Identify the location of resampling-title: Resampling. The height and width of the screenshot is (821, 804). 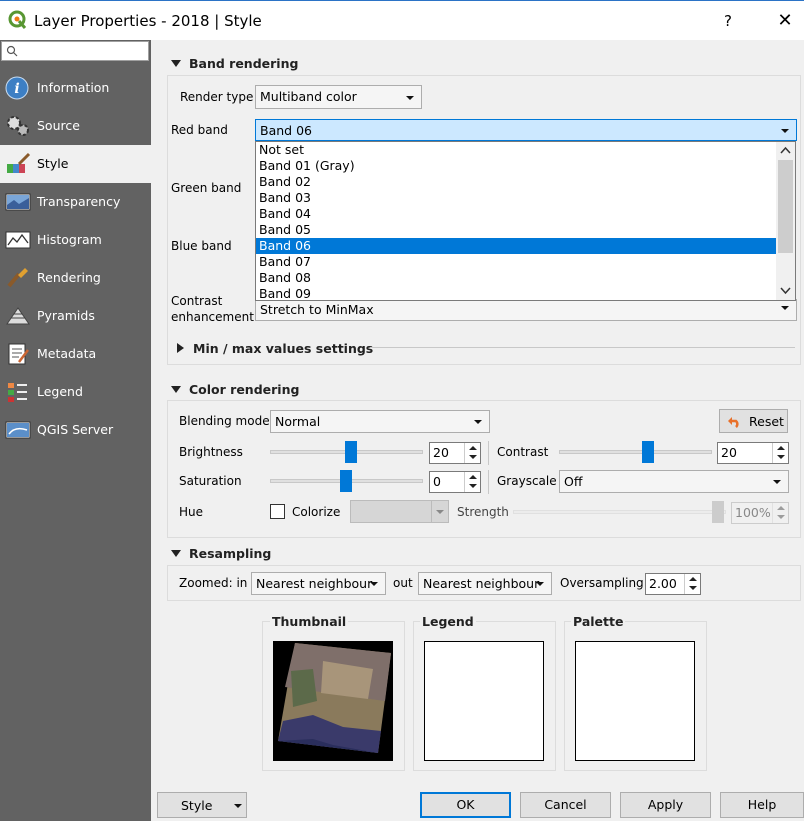
(230, 553).